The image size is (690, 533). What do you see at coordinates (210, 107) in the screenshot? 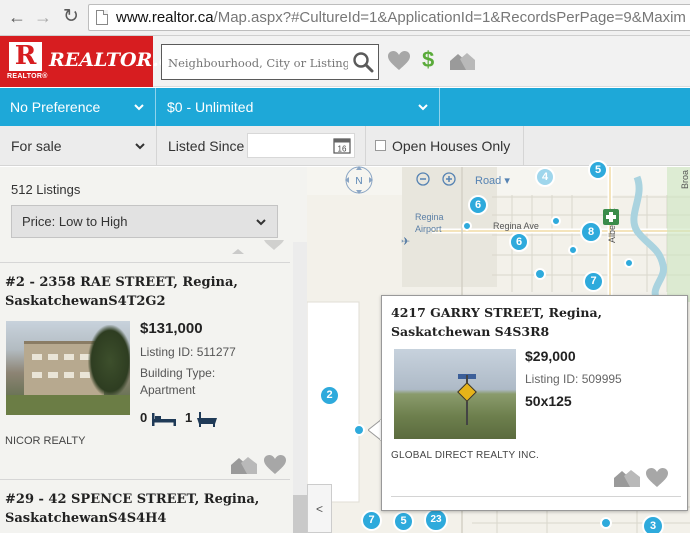
I see `price-range-value: $0 - Unlimited` at bounding box center [210, 107].